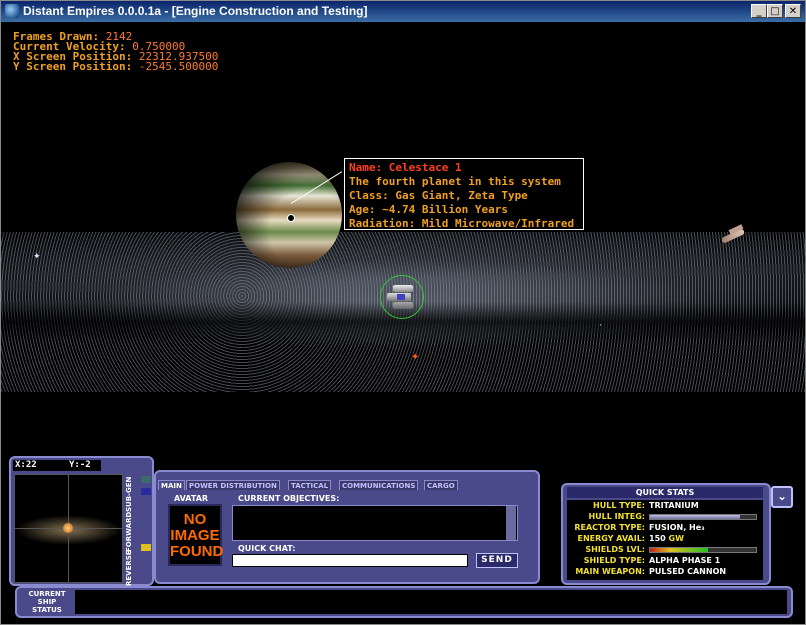 The height and width of the screenshot is (625, 806). What do you see at coordinates (674, 505) in the screenshot?
I see `stat-value: TRITANIUM` at bounding box center [674, 505].